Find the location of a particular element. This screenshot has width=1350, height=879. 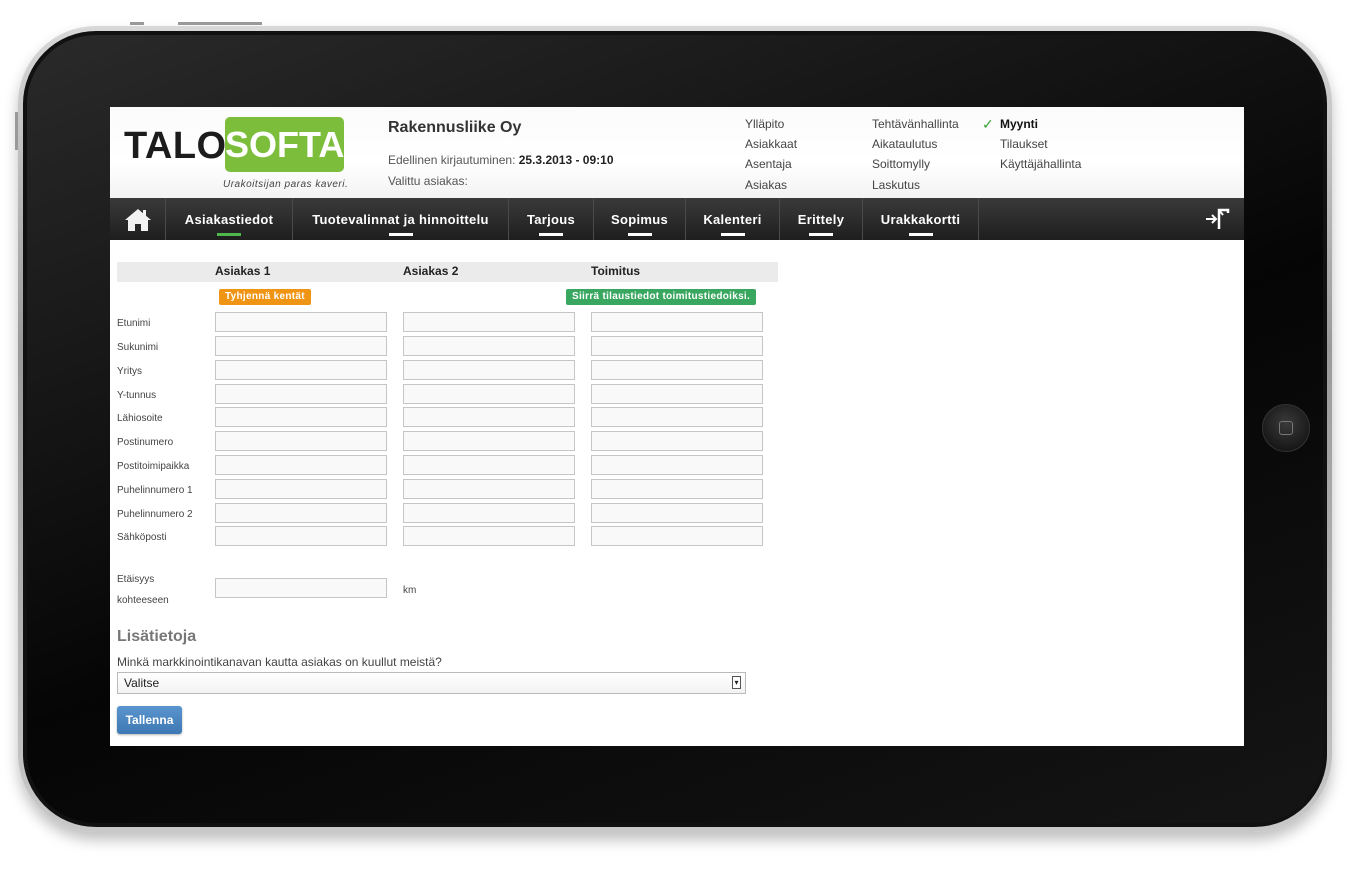

etunimi-asiakas1-input is located at coordinates (301, 322).